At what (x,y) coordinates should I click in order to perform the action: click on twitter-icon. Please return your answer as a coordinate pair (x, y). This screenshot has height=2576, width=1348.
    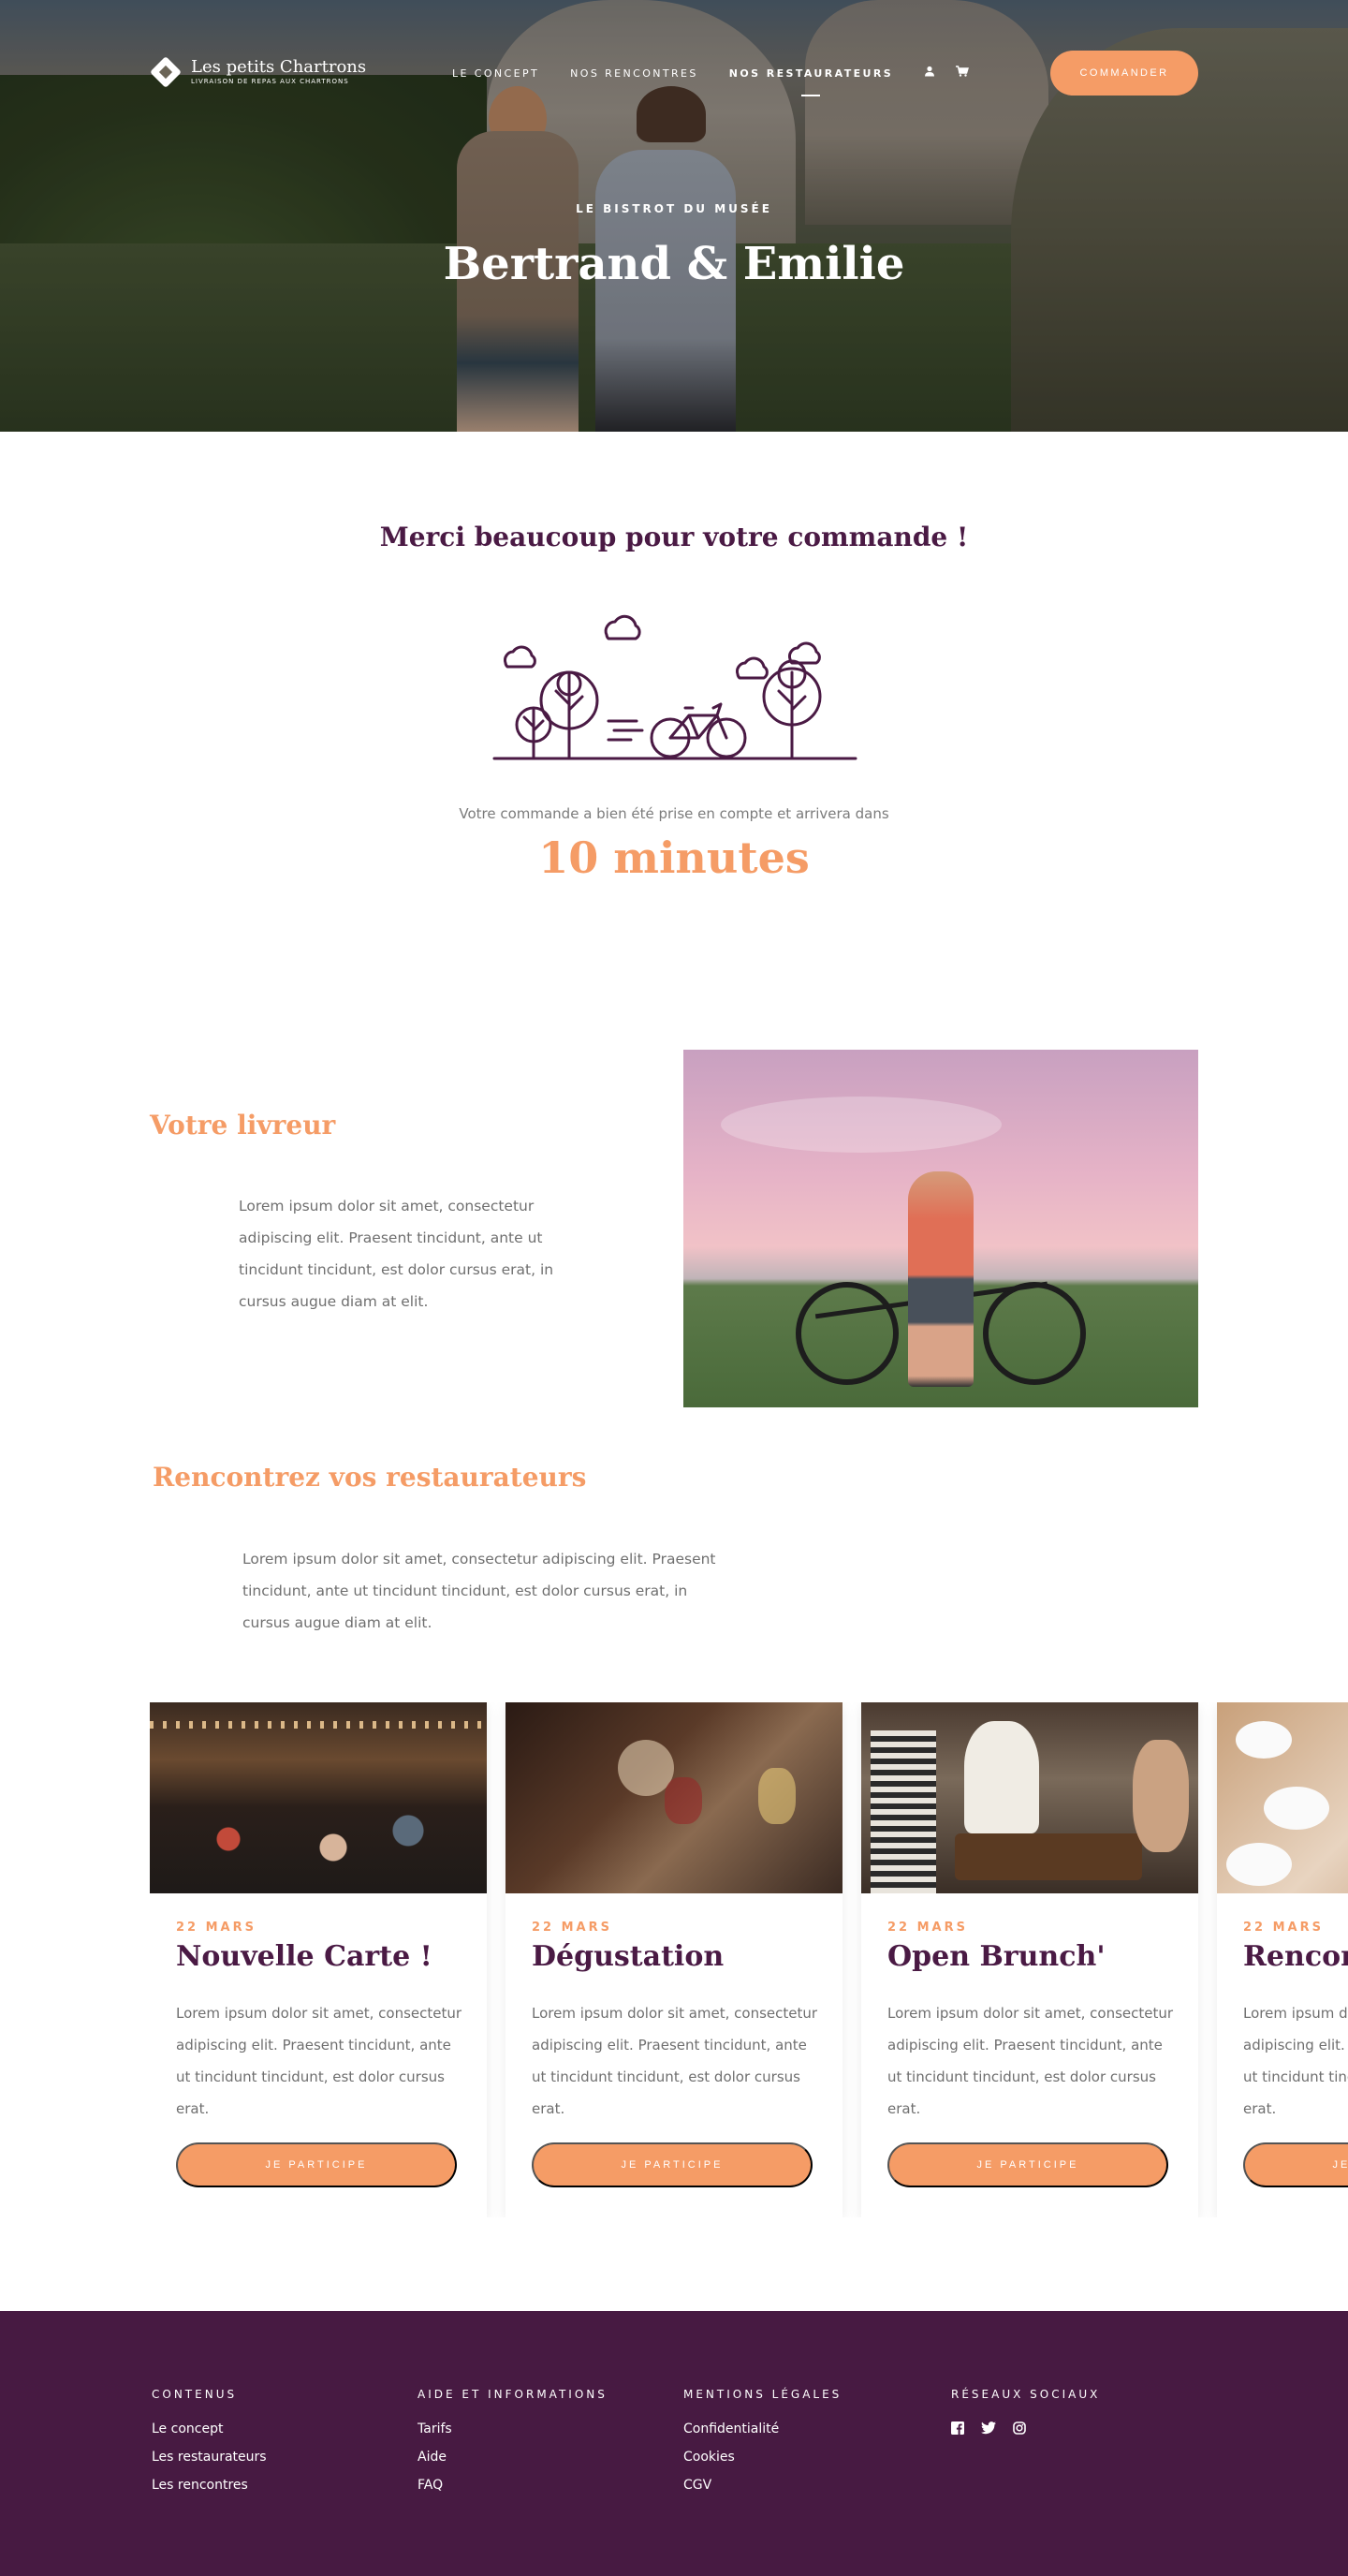
    Looking at the image, I should click on (988, 2429).